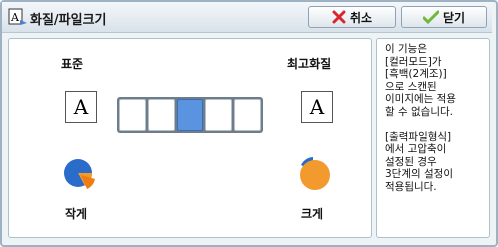 The image size is (498, 247). What do you see at coordinates (430, 17) in the screenshot?
I see `checkmark-icon` at bounding box center [430, 17].